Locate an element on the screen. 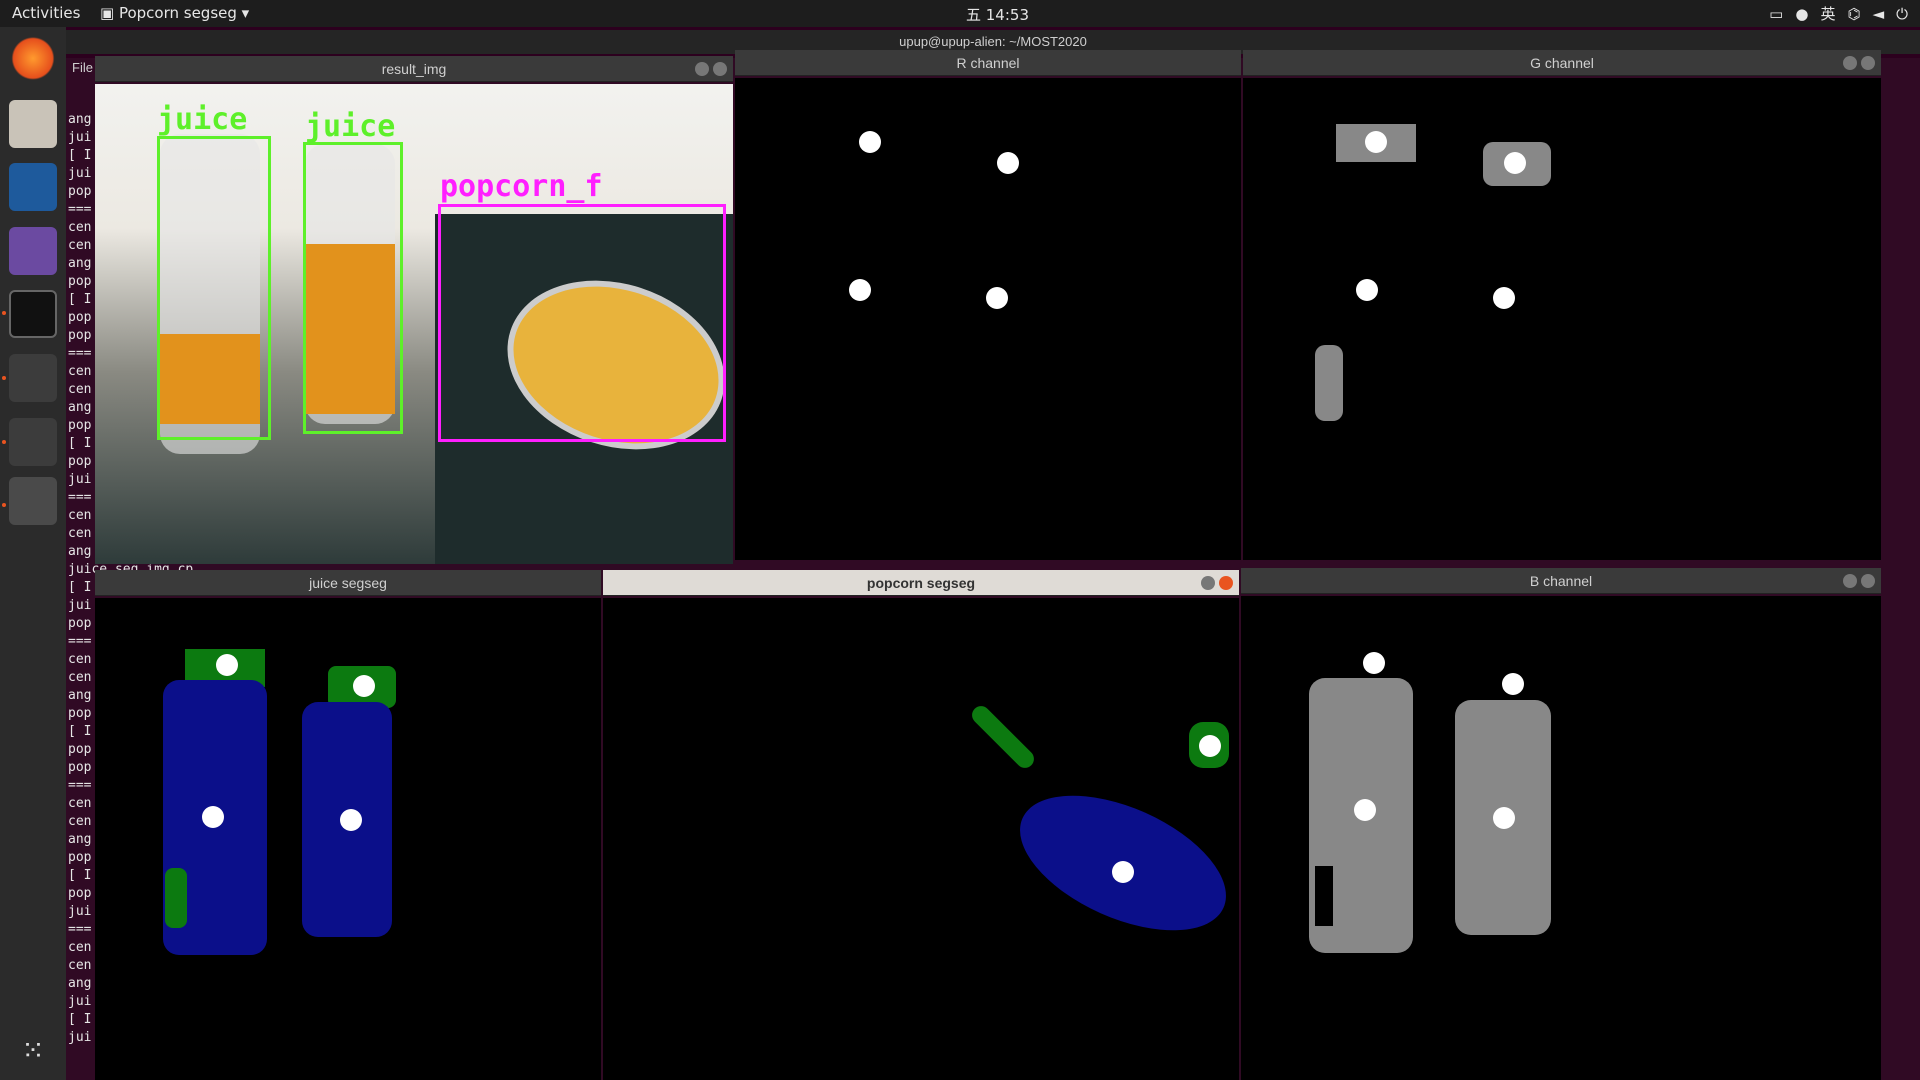  b-channel-title: B channel is located at coordinates (1561, 581).